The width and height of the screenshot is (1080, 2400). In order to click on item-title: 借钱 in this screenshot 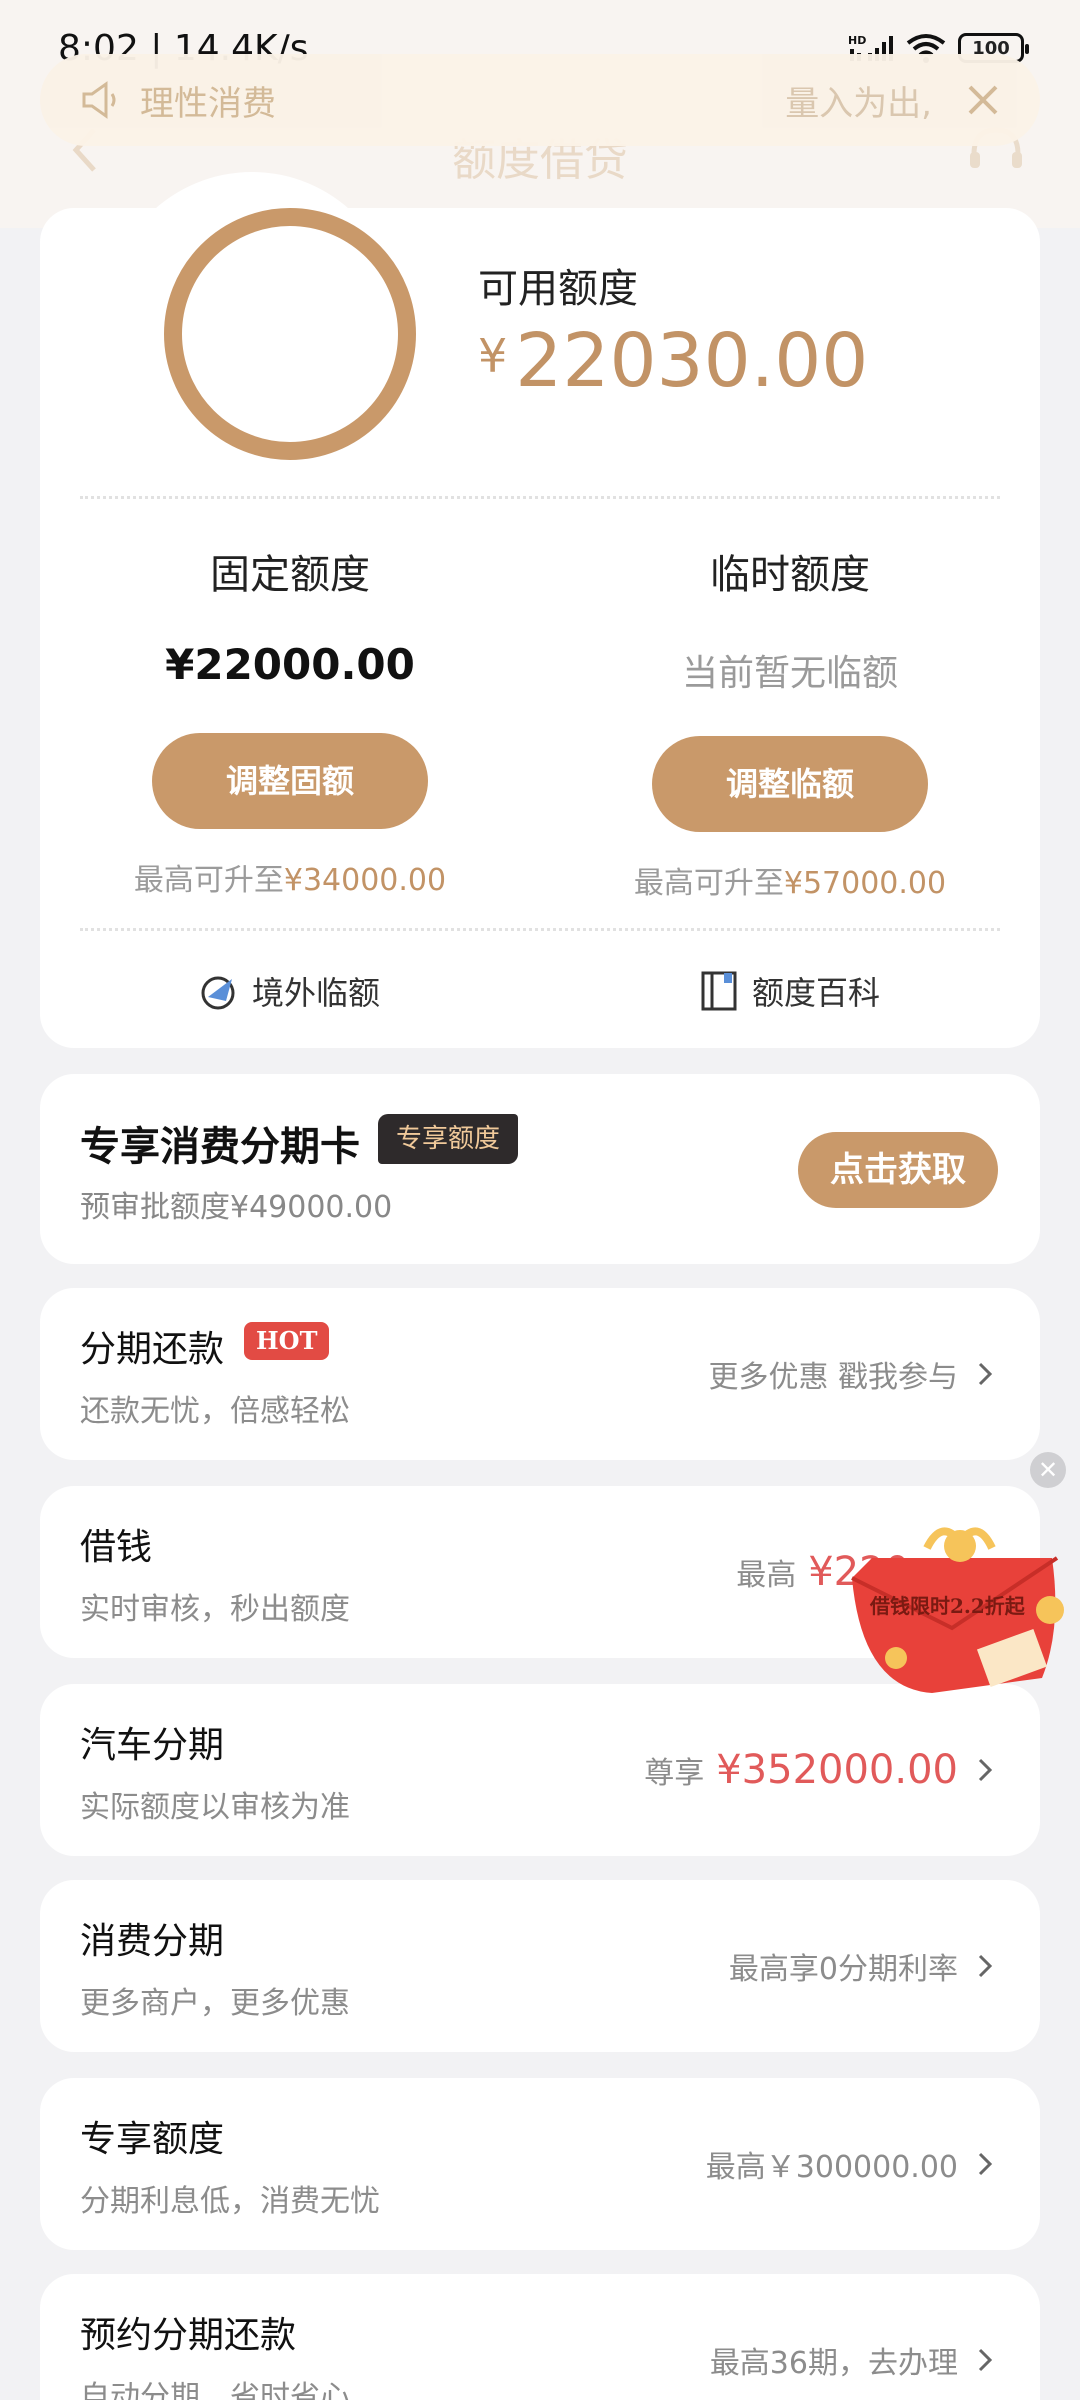, I will do `click(116, 1547)`.